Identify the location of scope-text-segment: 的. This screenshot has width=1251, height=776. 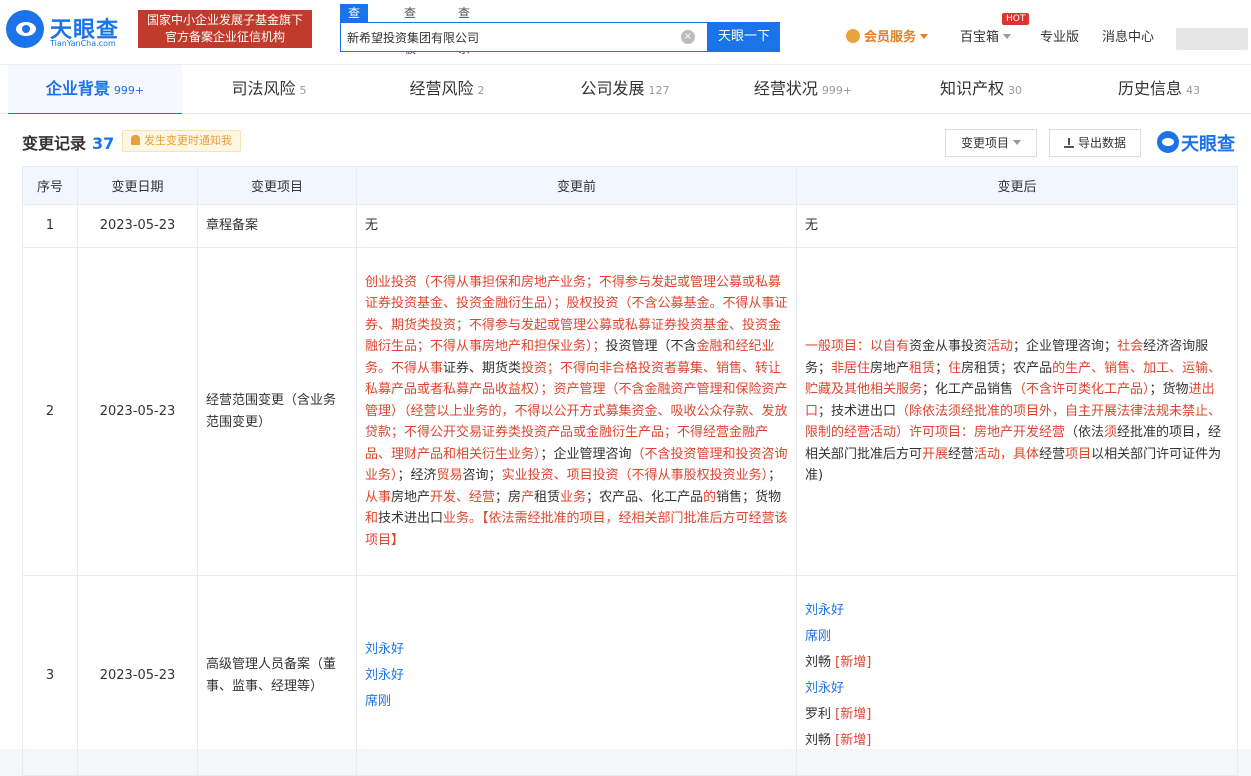
(710, 497).